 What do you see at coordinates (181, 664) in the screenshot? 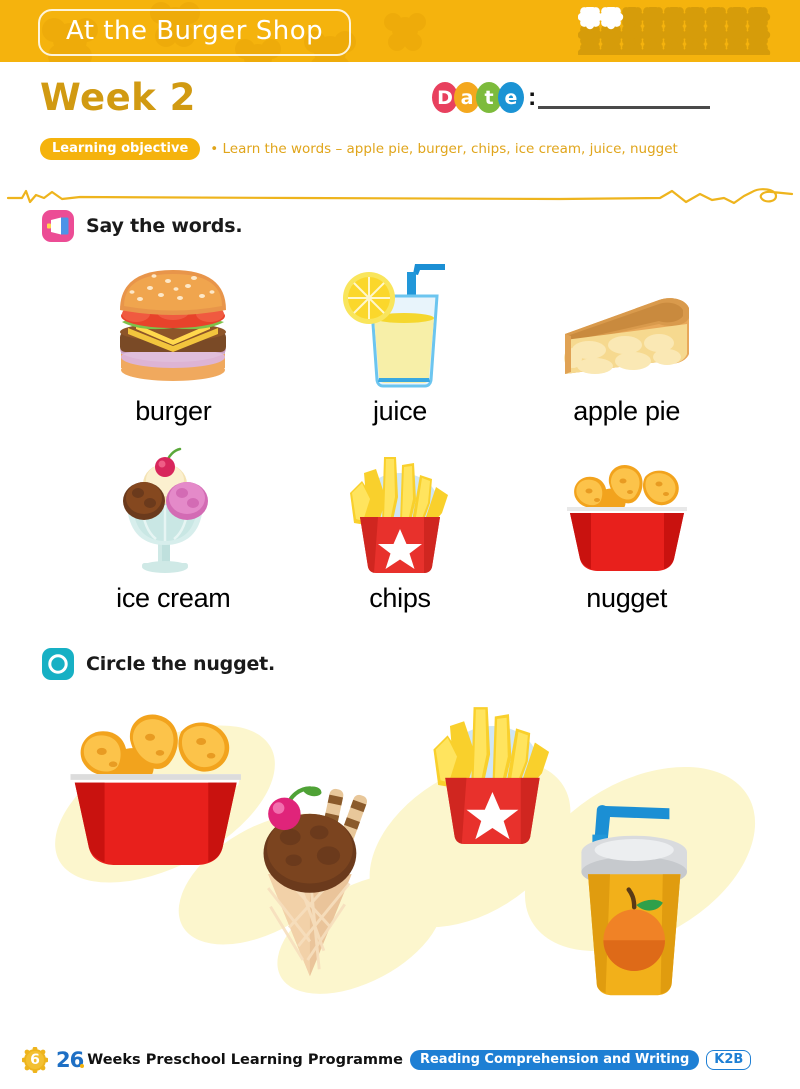
I see `task-label-circle-the-nugget: Circle the nugget.` at bounding box center [181, 664].